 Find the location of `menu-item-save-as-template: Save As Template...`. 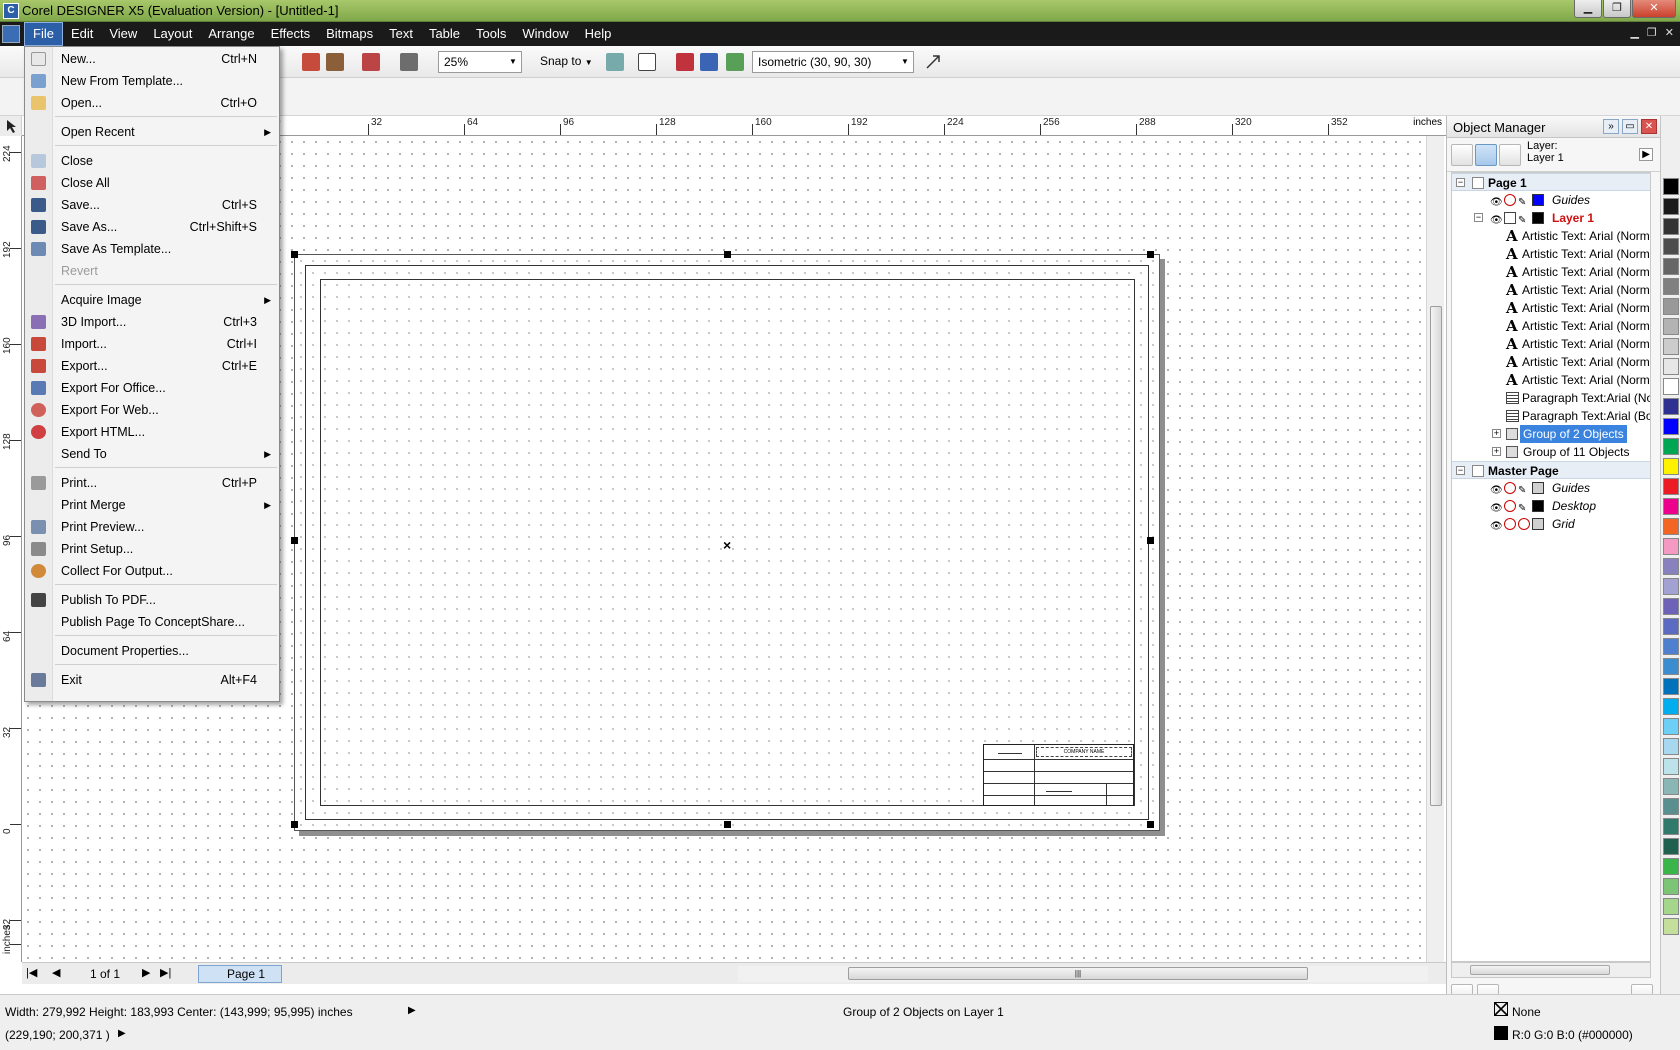

menu-item-save-as-template: Save As Template... is located at coordinates (152, 249).